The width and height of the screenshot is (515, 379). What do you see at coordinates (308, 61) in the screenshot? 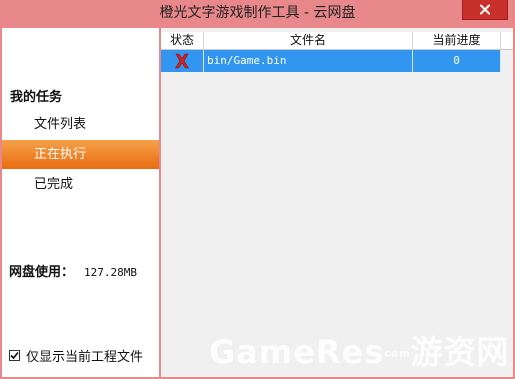
I see `filename-cell: bin/Game.bin` at bounding box center [308, 61].